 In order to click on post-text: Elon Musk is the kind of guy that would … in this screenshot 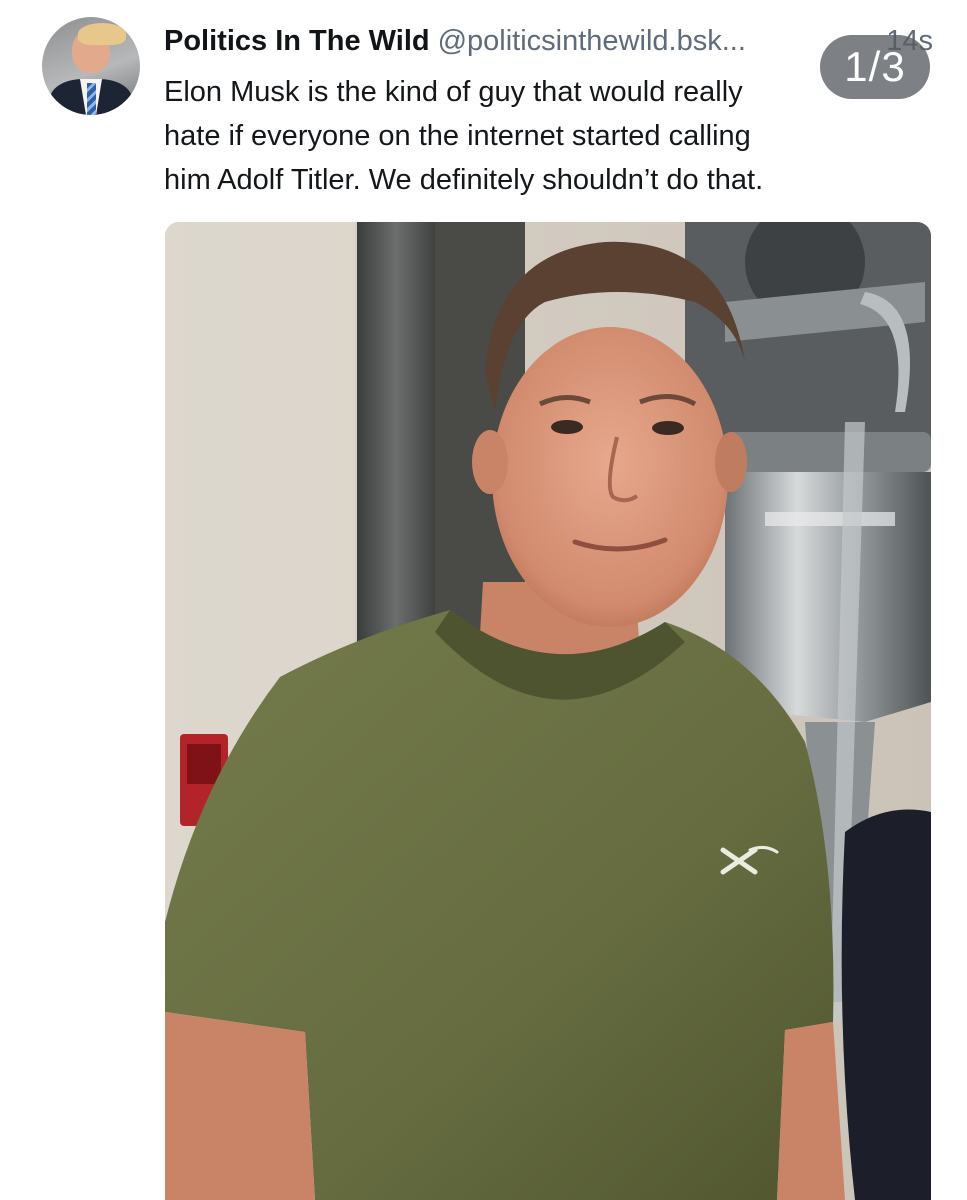, I will do `click(494, 136)`.